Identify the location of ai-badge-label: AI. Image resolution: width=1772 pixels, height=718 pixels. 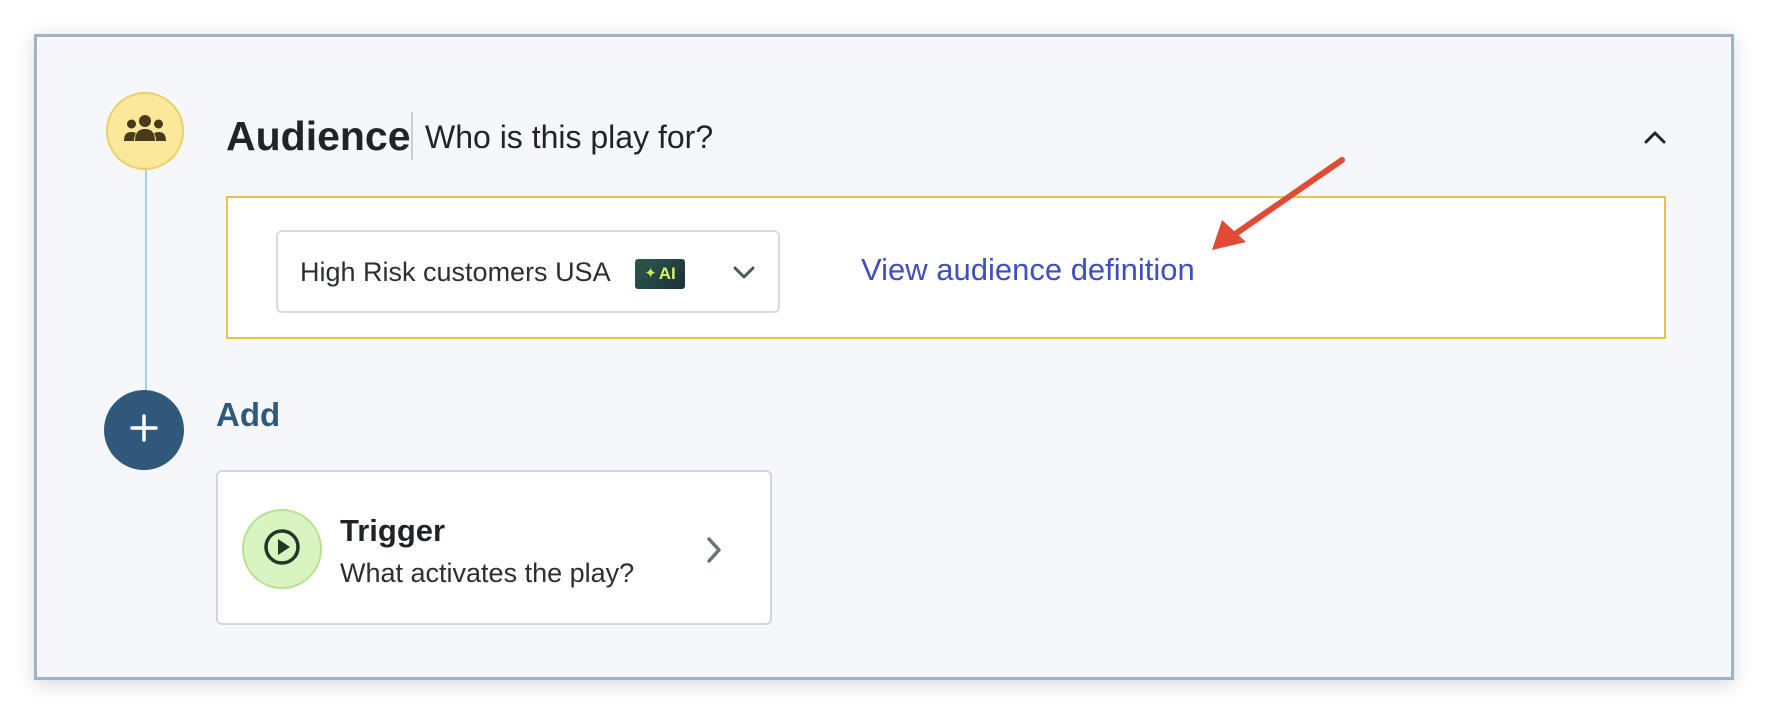
(667, 273).